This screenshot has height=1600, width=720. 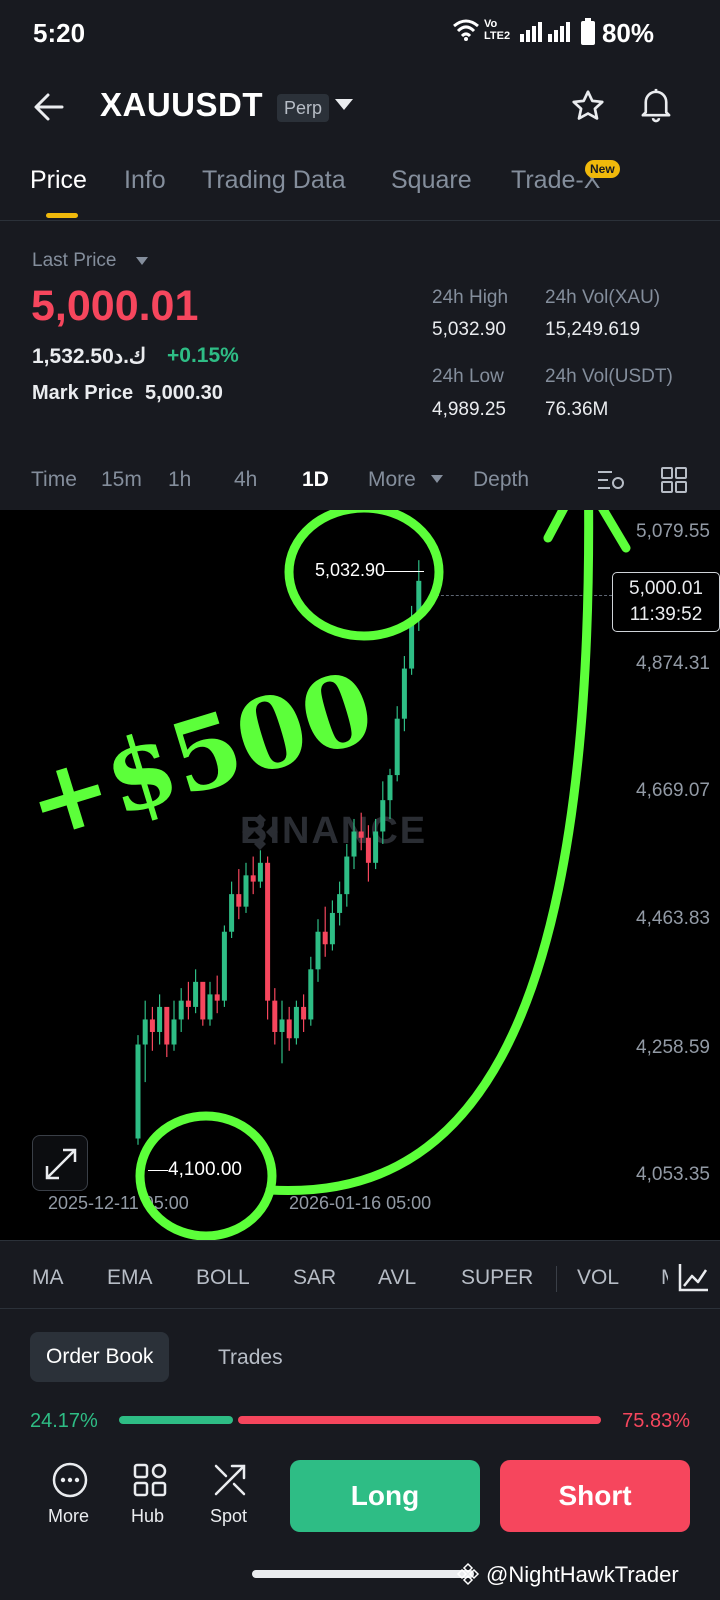 What do you see at coordinates (360, 34) in the screenshot?
I see `status-bar: 5:20 Vo LTE2 80%` at bounding box center [360, 34].